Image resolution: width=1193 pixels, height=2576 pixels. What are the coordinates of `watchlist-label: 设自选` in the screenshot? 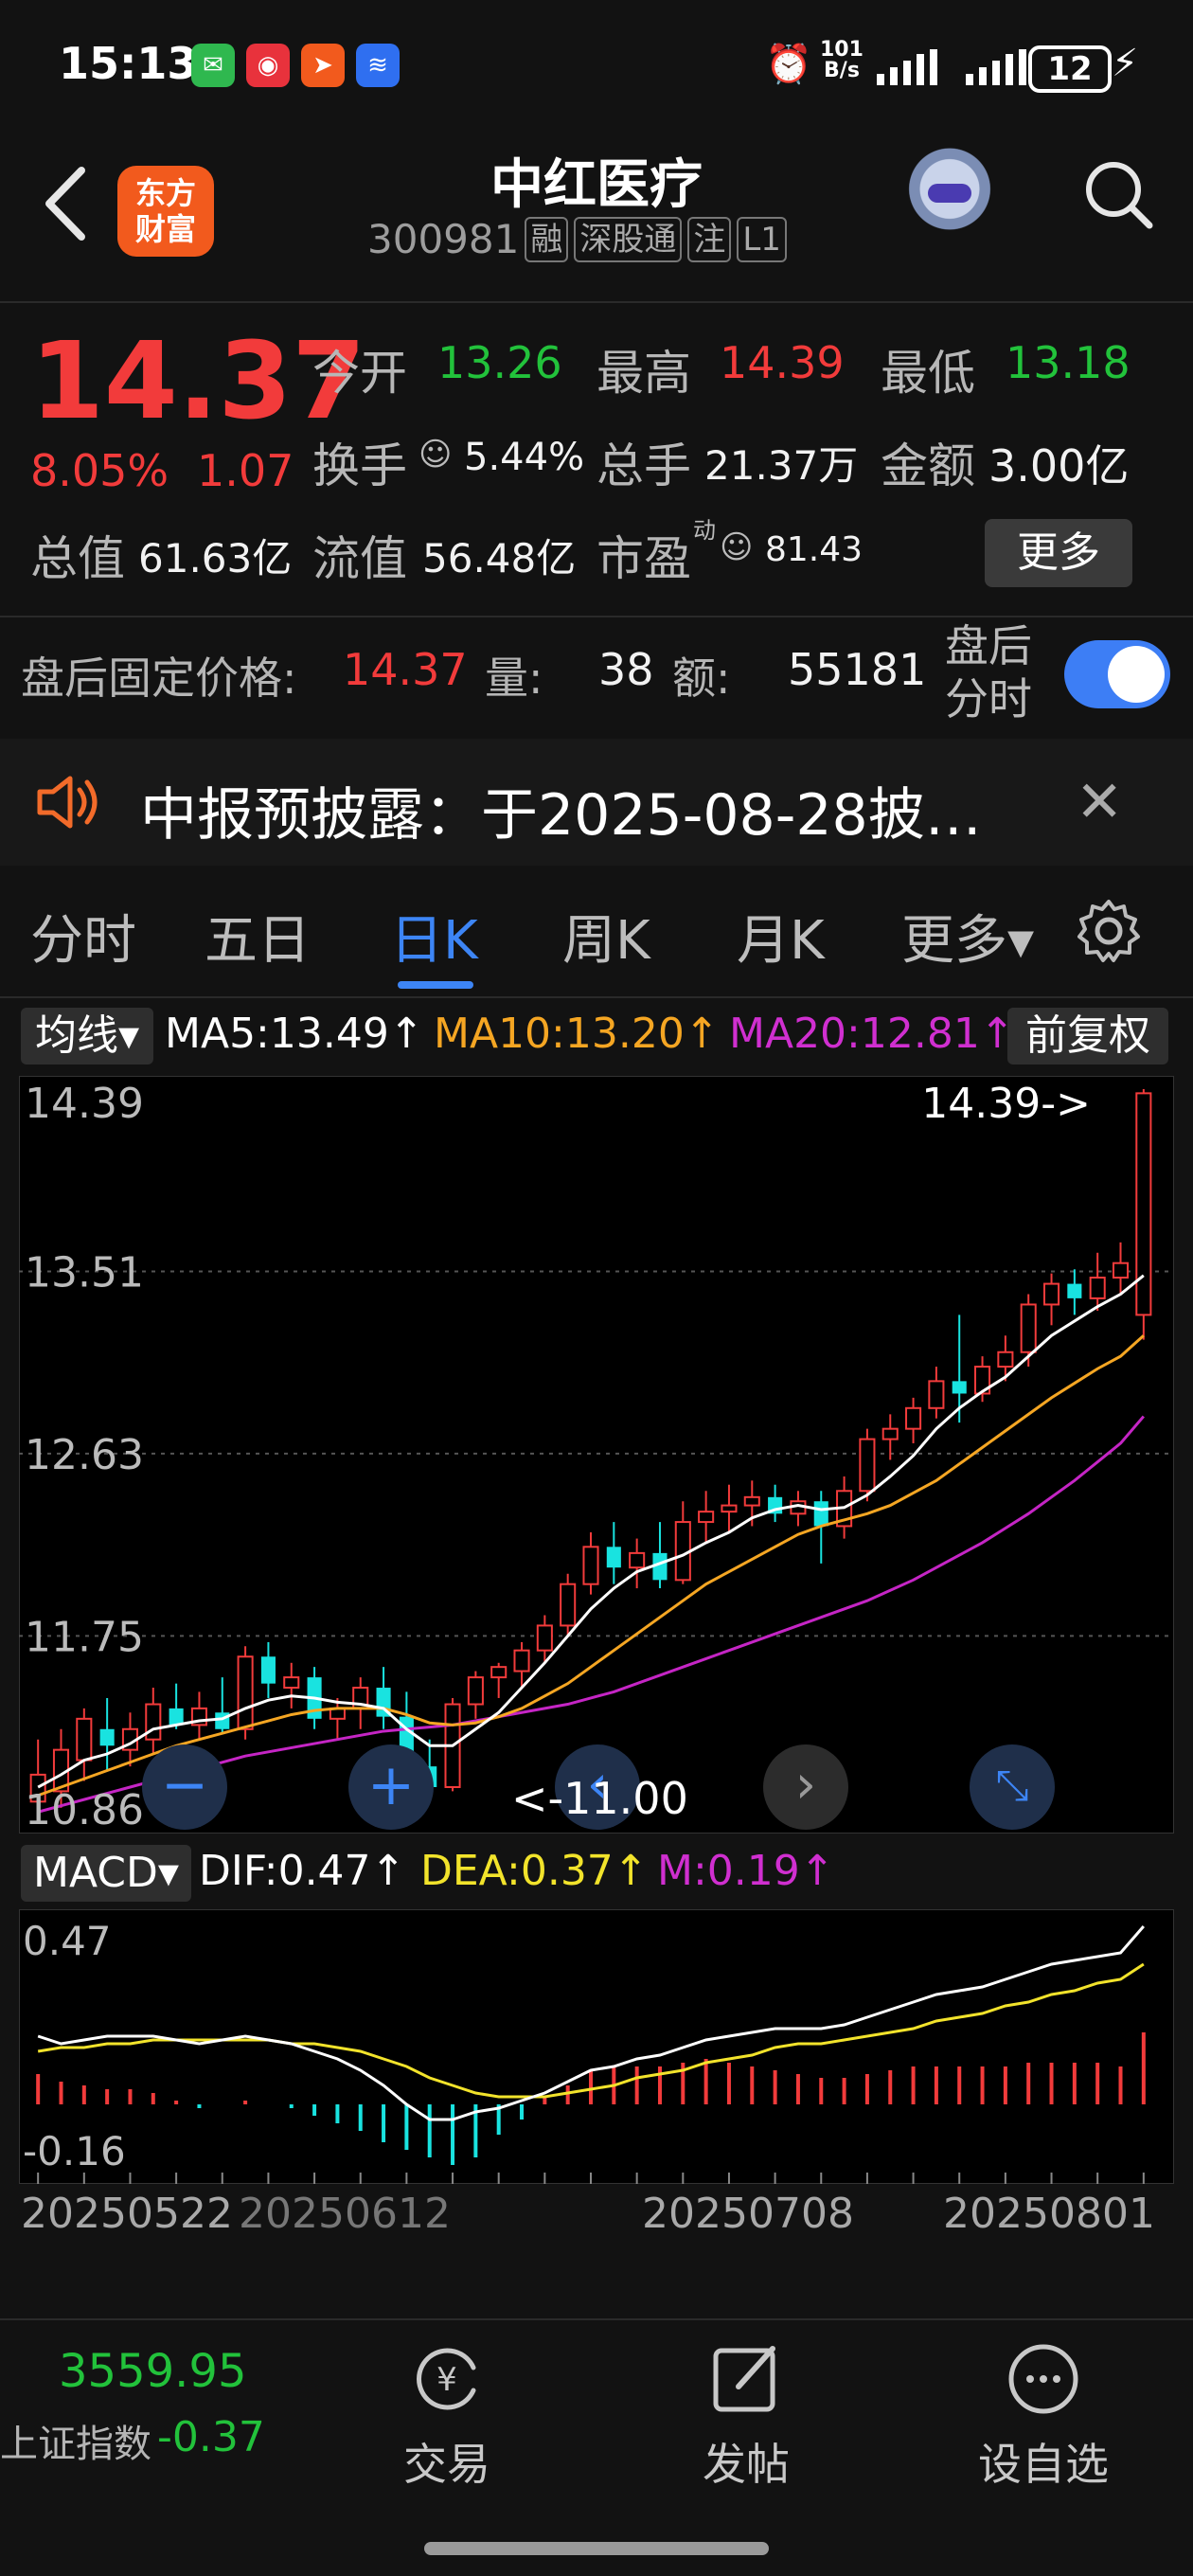 It's located at (1043, 2464).